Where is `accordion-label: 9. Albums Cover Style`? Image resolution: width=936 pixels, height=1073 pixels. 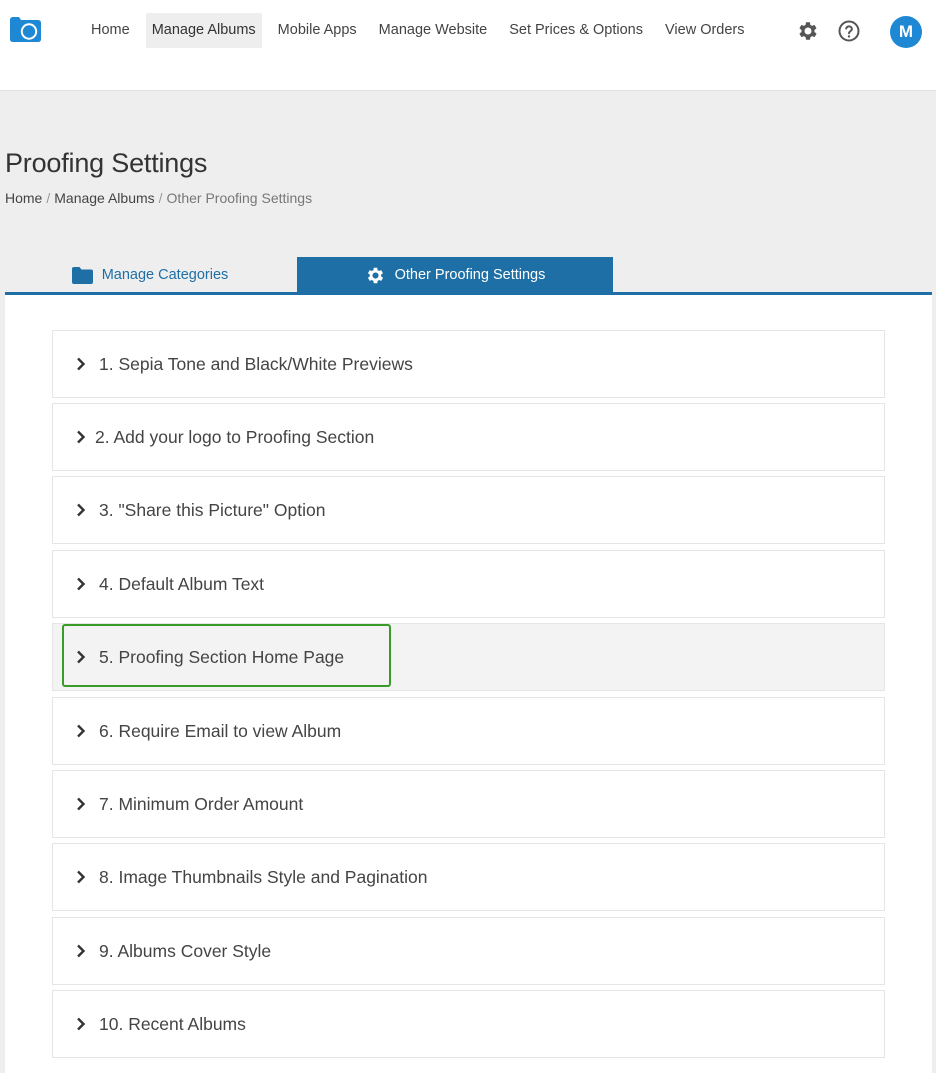
accordion-label: 9. Albums Cover Style is located at coordinates (185, 950).